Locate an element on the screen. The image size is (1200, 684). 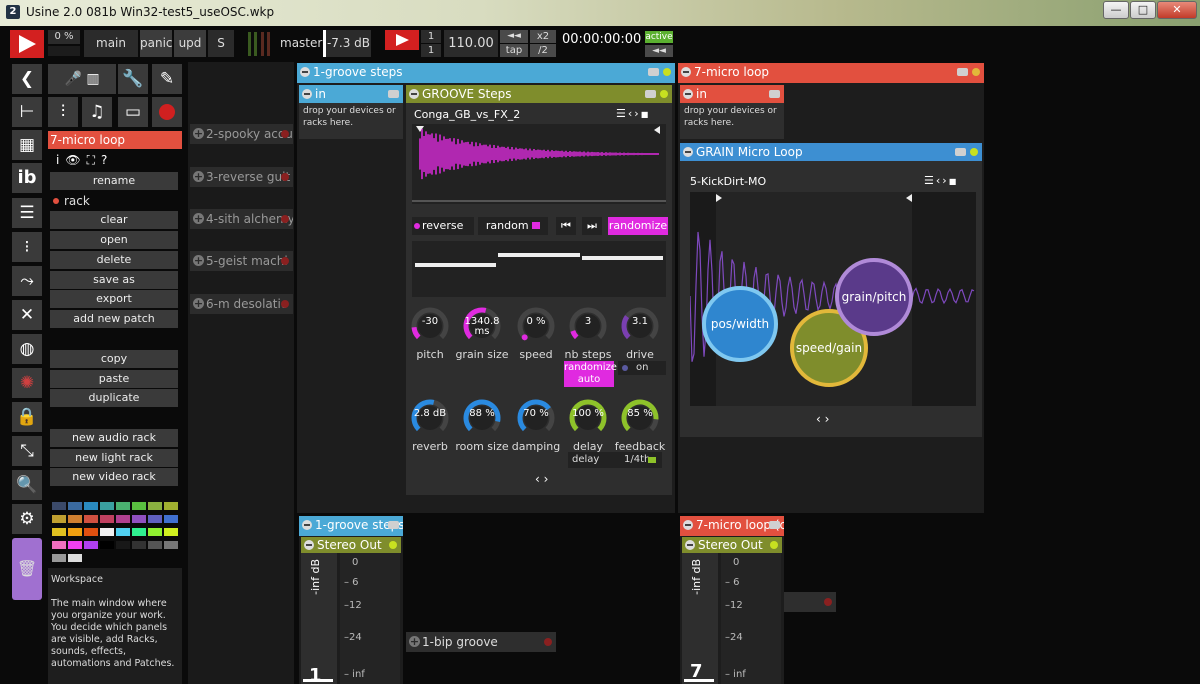
div2-button: /2 is located at coordinates (543, 50).